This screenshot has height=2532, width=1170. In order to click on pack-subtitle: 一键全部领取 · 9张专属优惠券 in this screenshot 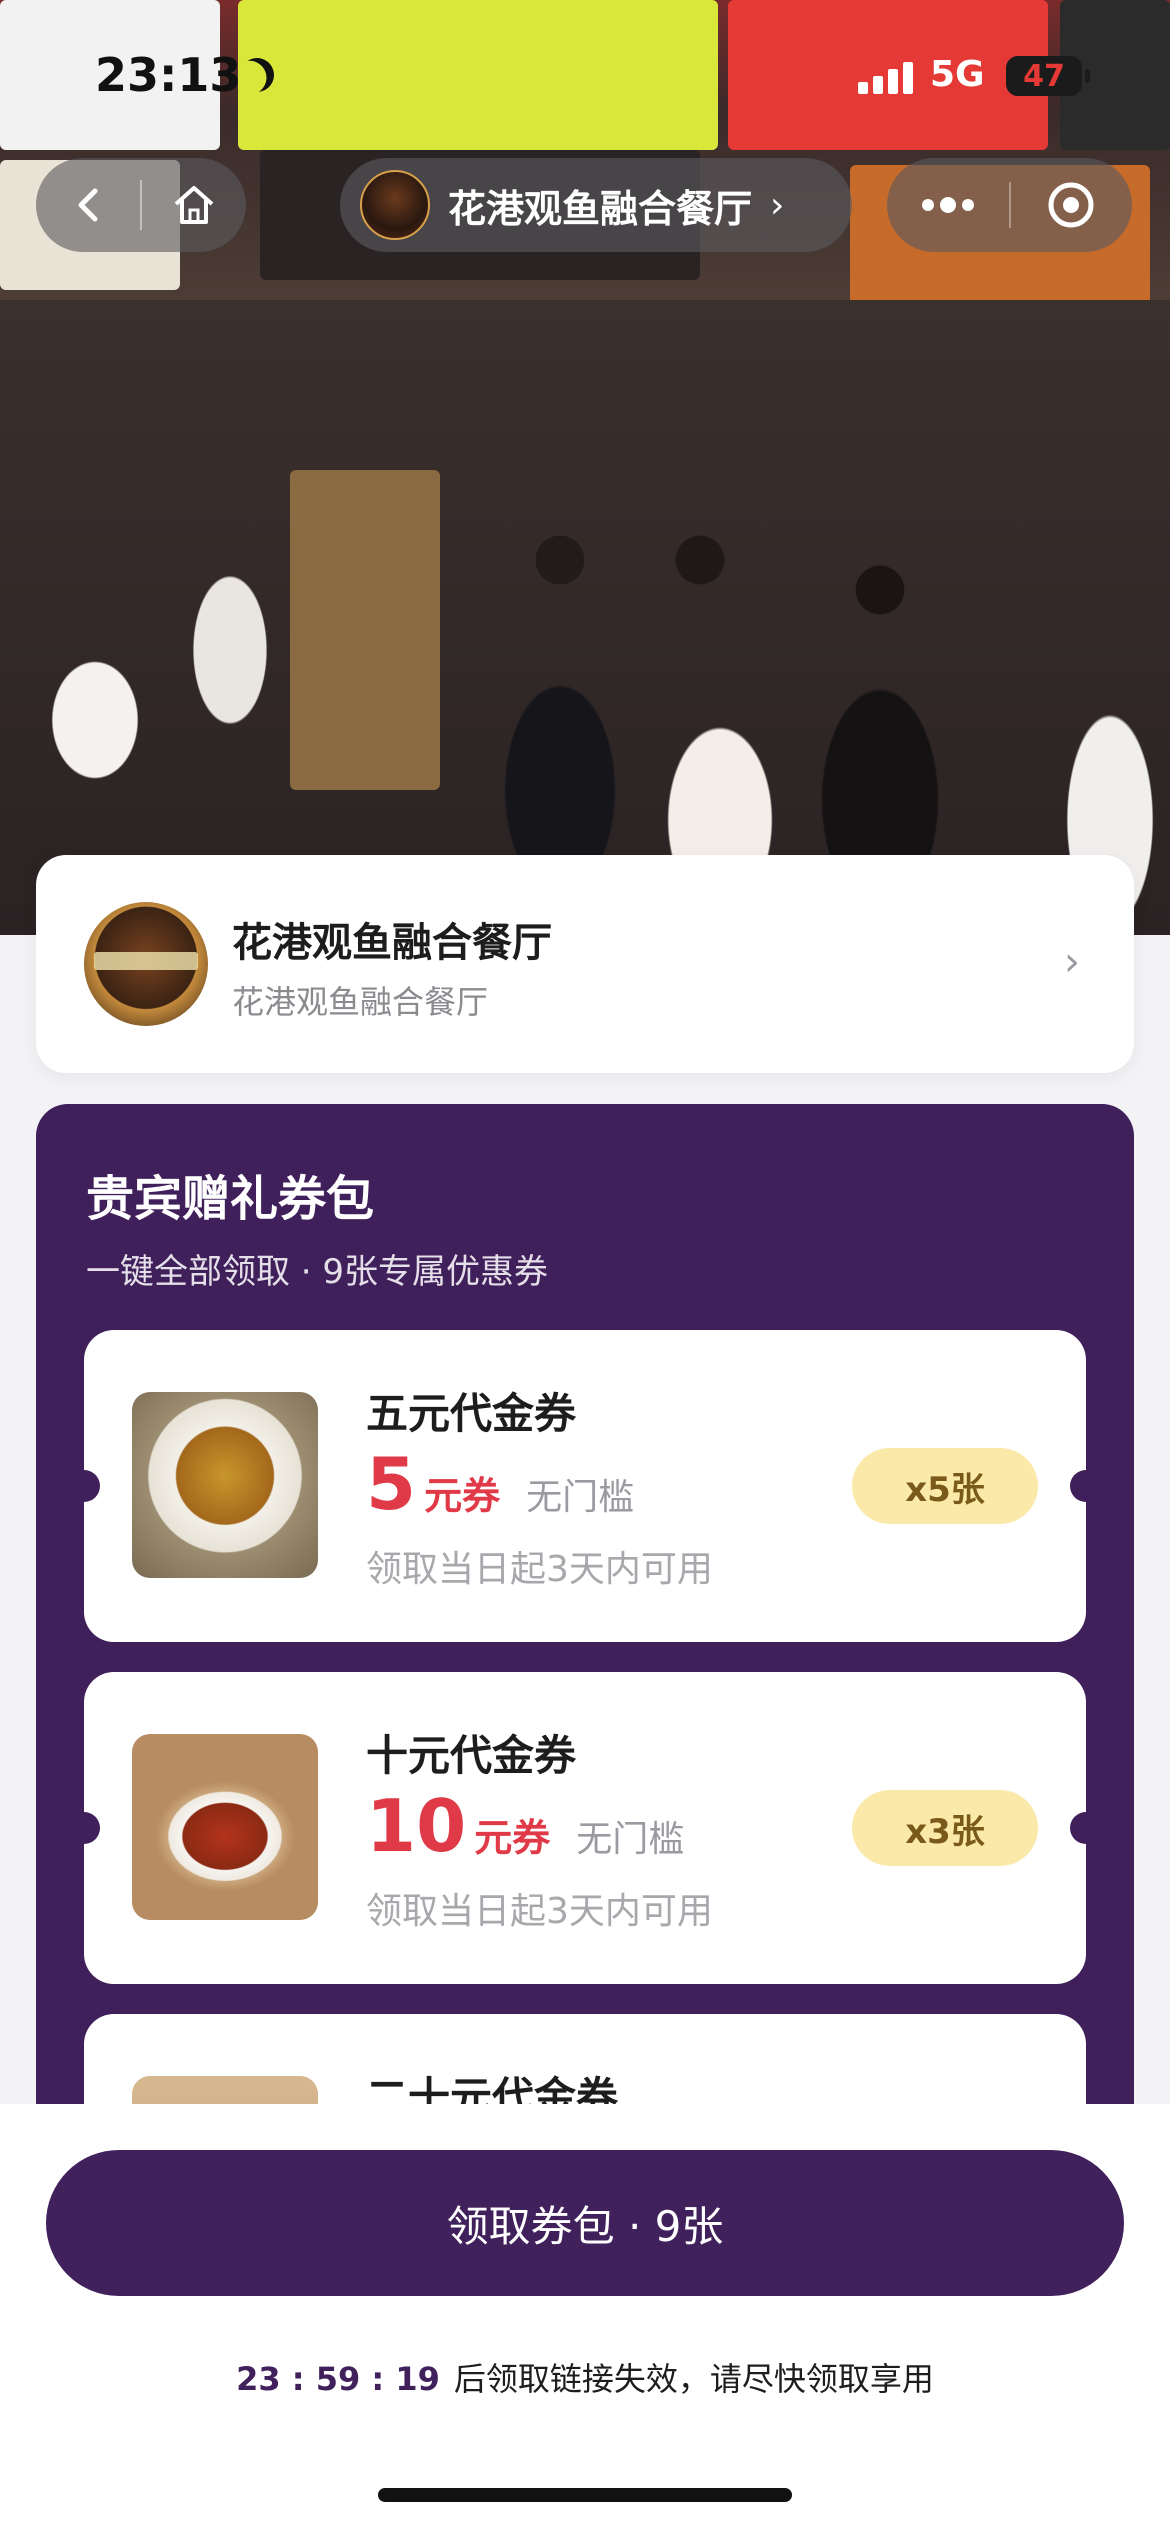, I will do `click(317, 1272)`.